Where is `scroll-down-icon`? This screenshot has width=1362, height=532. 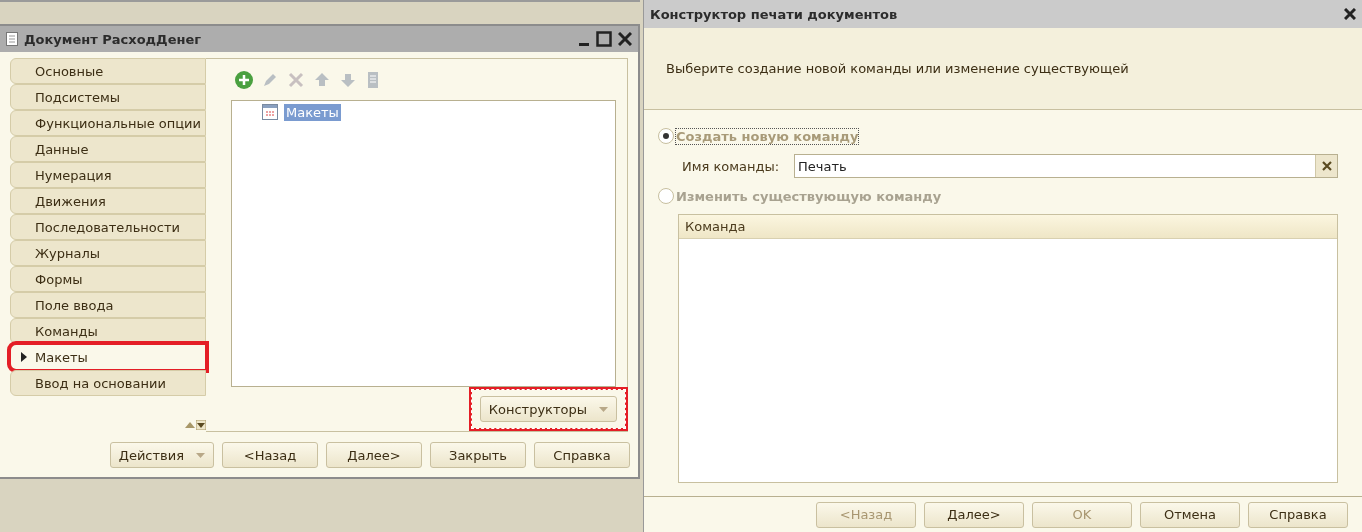 scroll-down-icon is located at coordinates (201, 425).